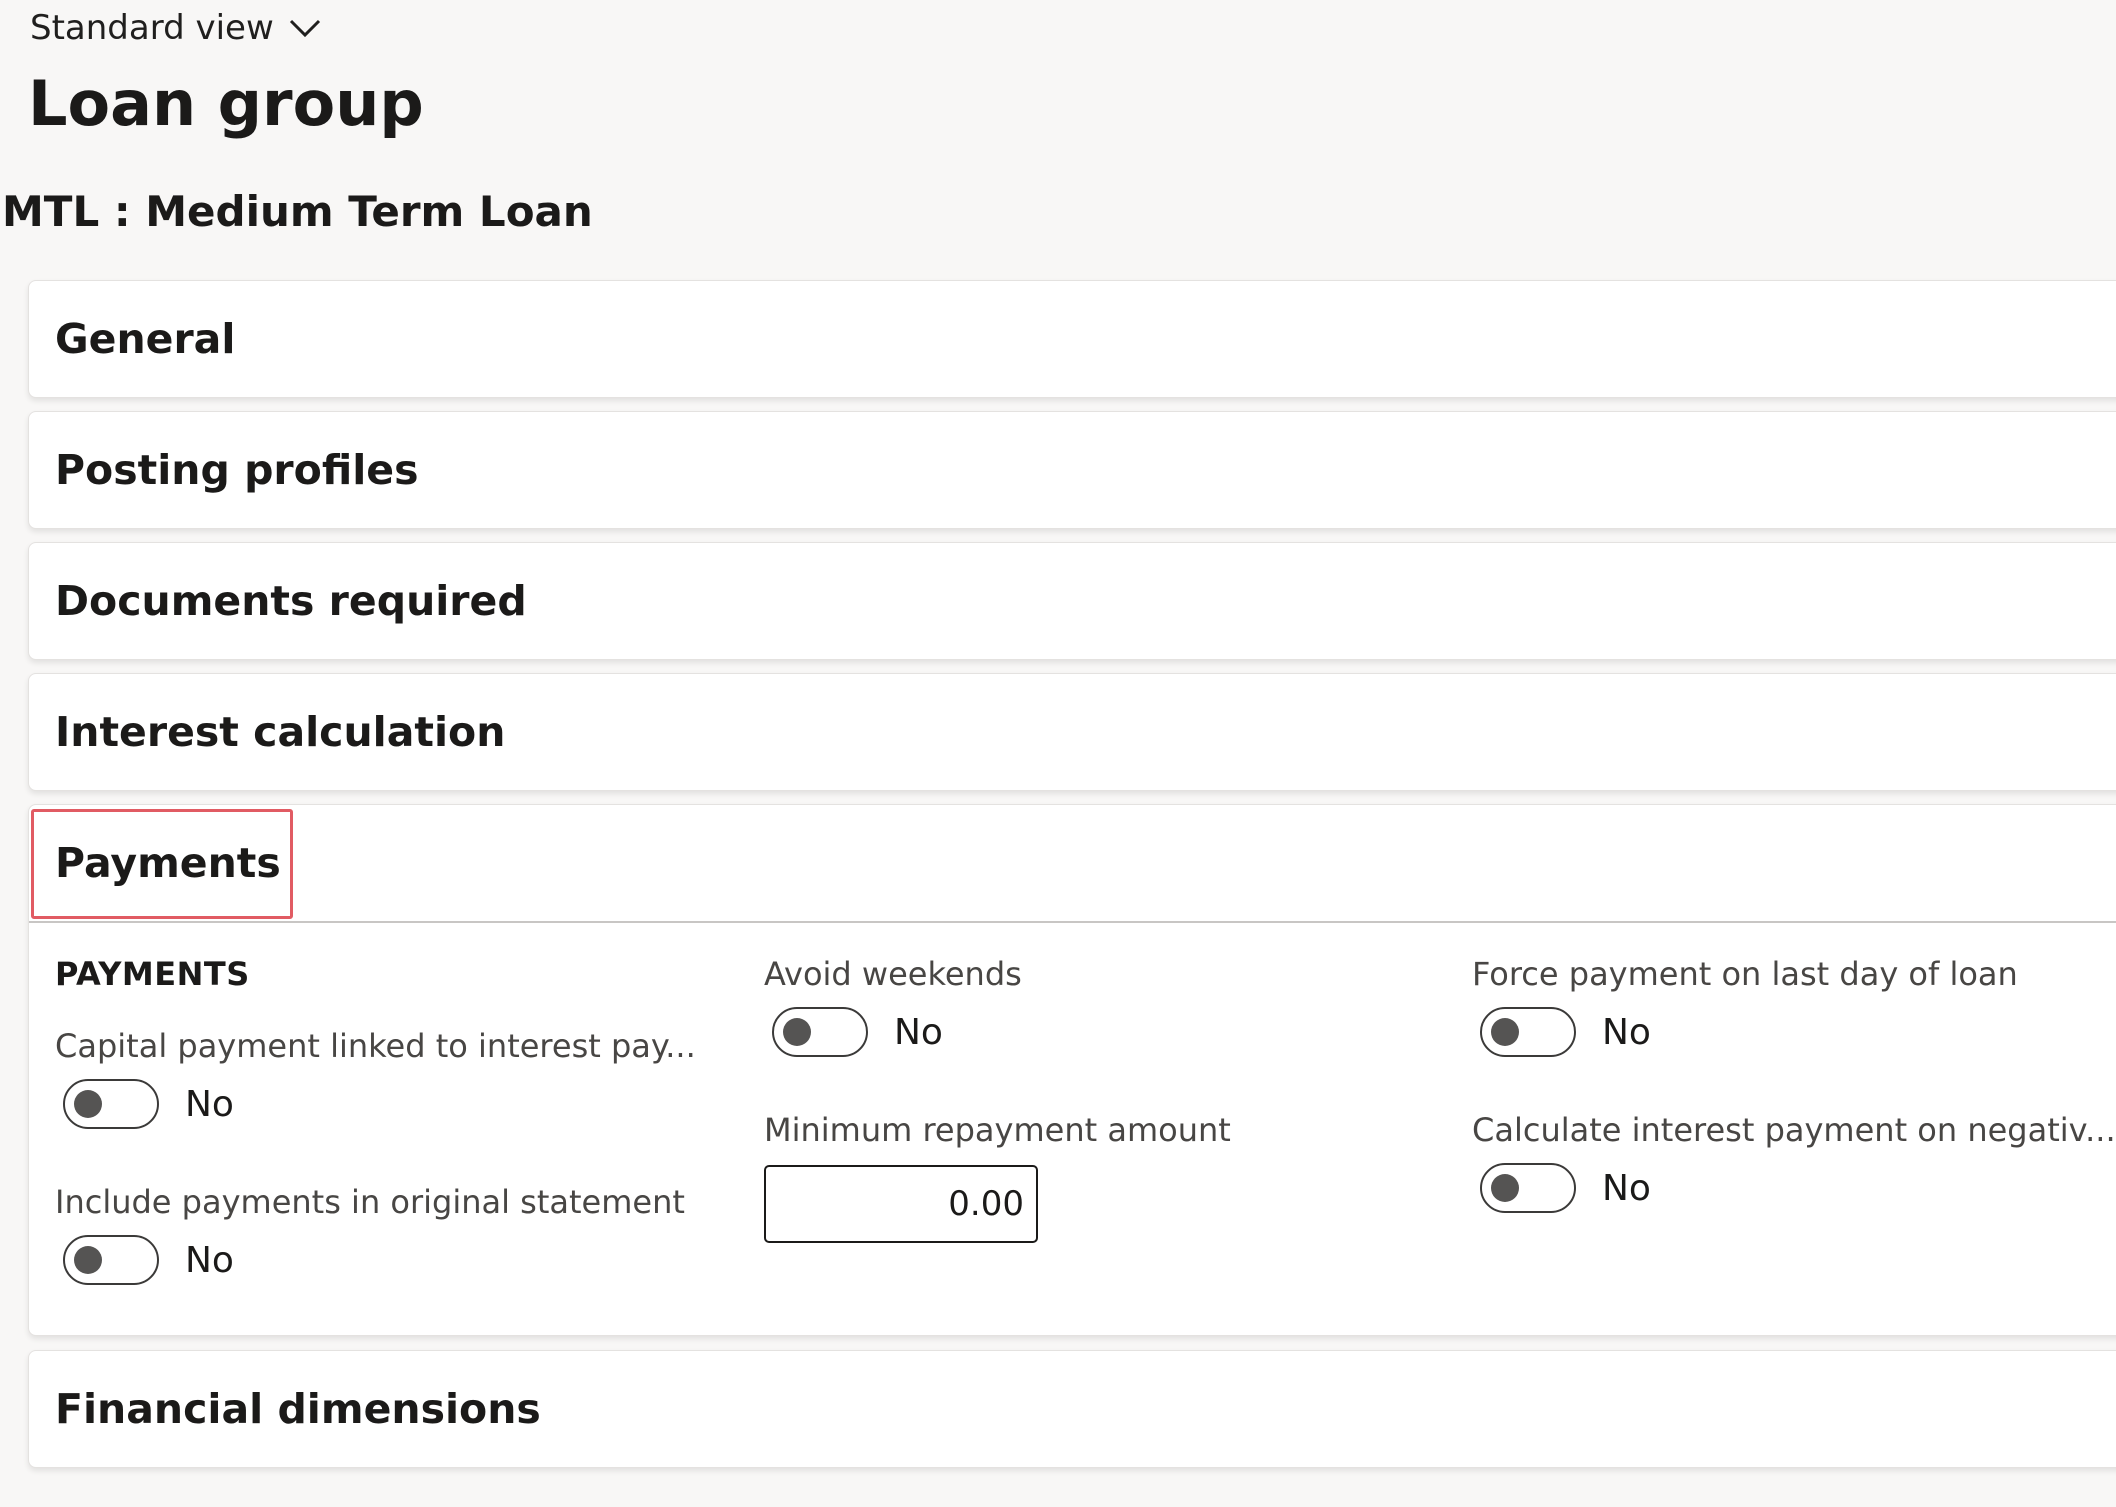 The image size is (2116, 1507). I want to click on view-selector-label: Standard view, so click(152, 28).